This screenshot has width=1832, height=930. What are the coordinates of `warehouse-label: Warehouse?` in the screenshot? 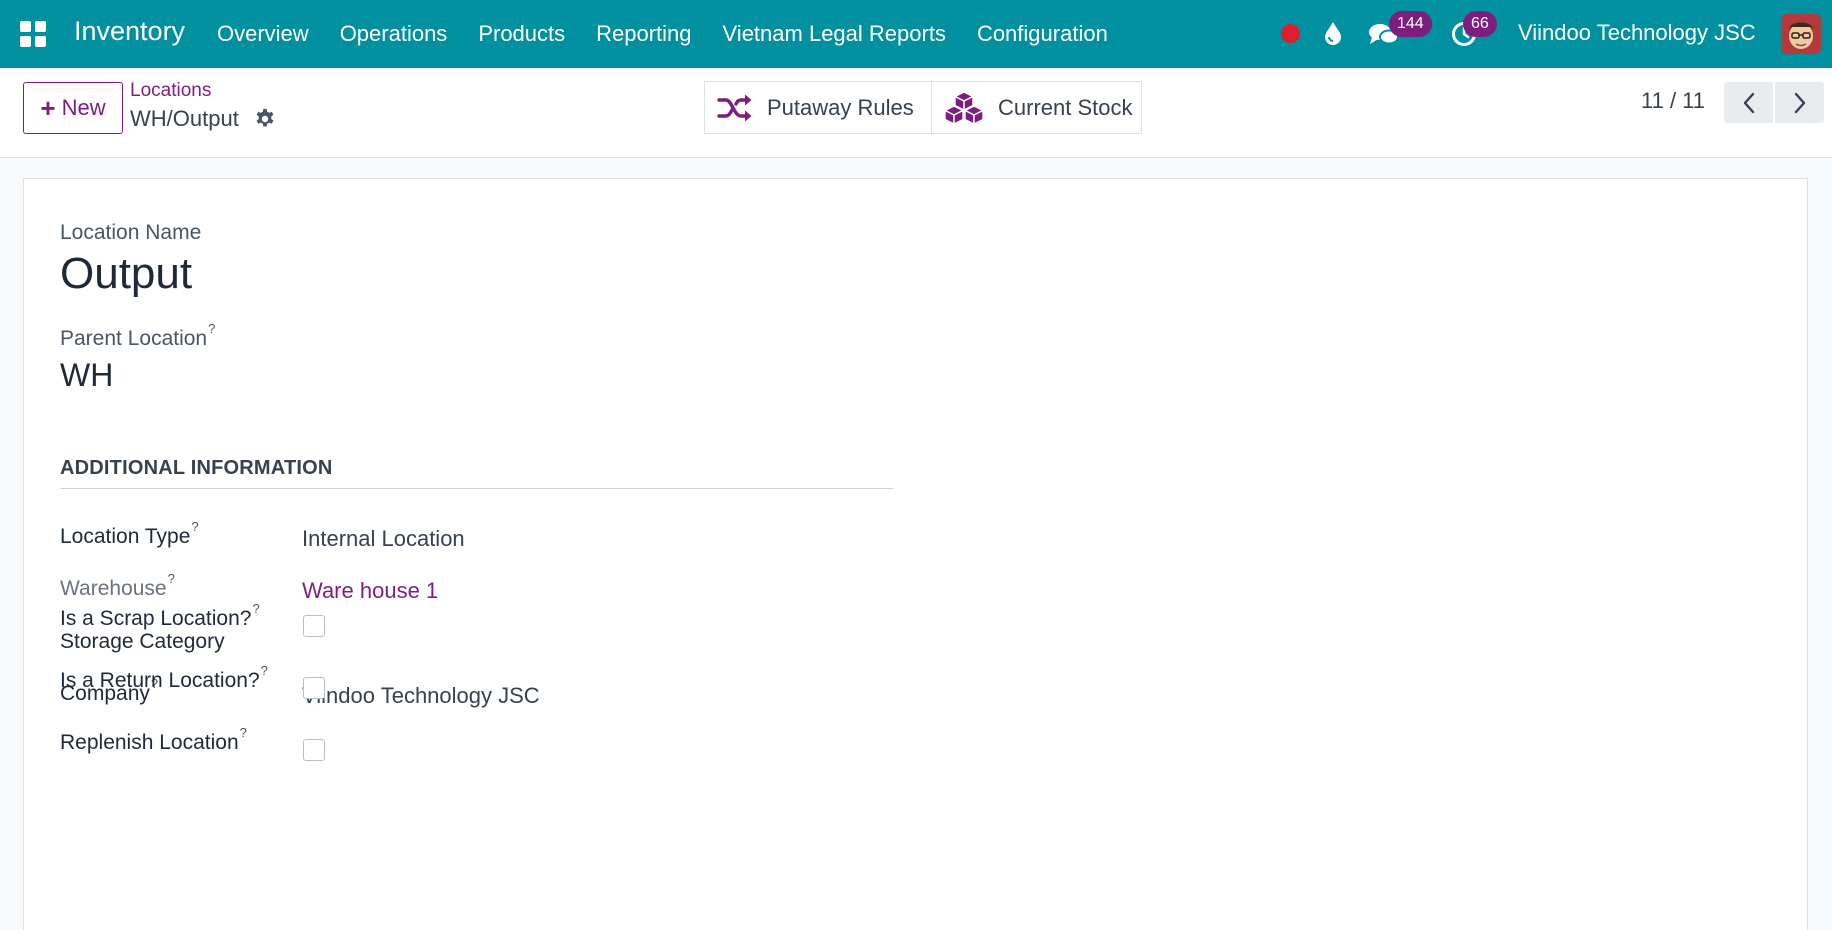 It's located at (117, 586).